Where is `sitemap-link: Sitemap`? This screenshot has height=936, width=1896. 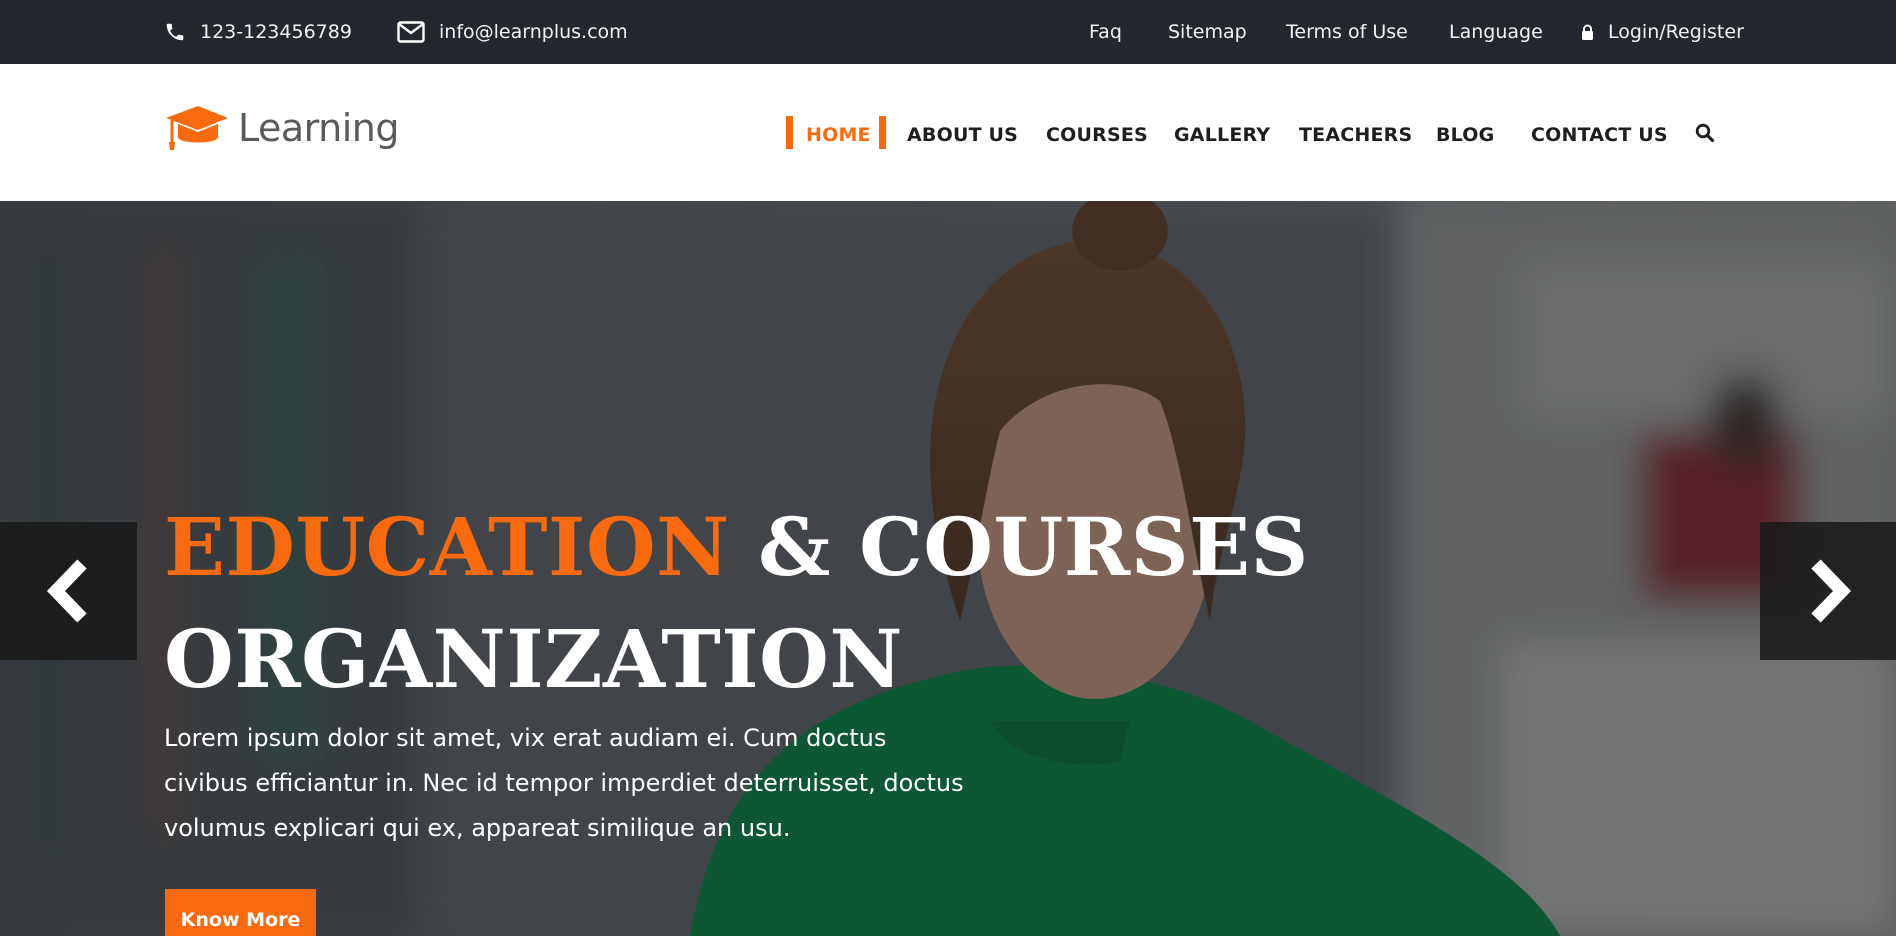 sitemap-link: Sitemap is located at coordinates (1207, 32).